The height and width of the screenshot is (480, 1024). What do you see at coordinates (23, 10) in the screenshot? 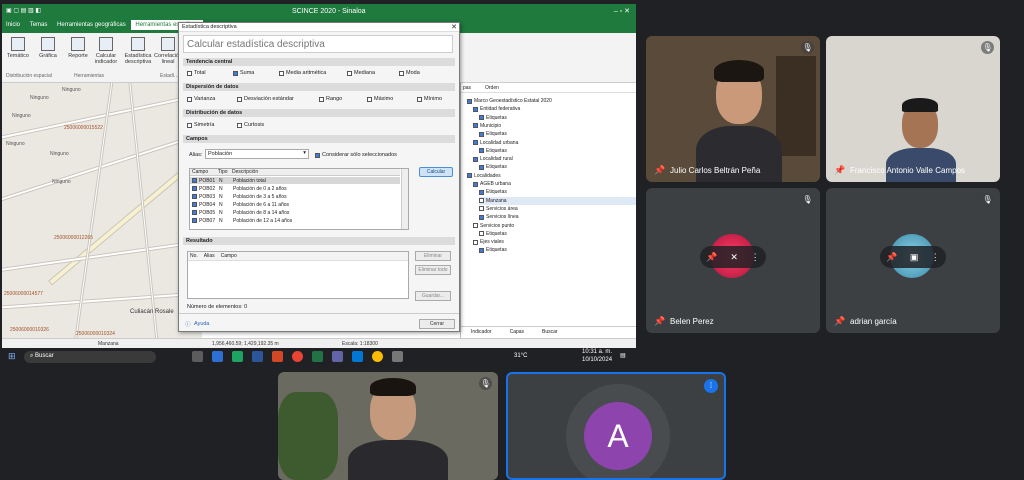
I see `app-quick-access-icons: ▣ ▢ ▤ ▥ ◧` at bounding box center [23, 10].